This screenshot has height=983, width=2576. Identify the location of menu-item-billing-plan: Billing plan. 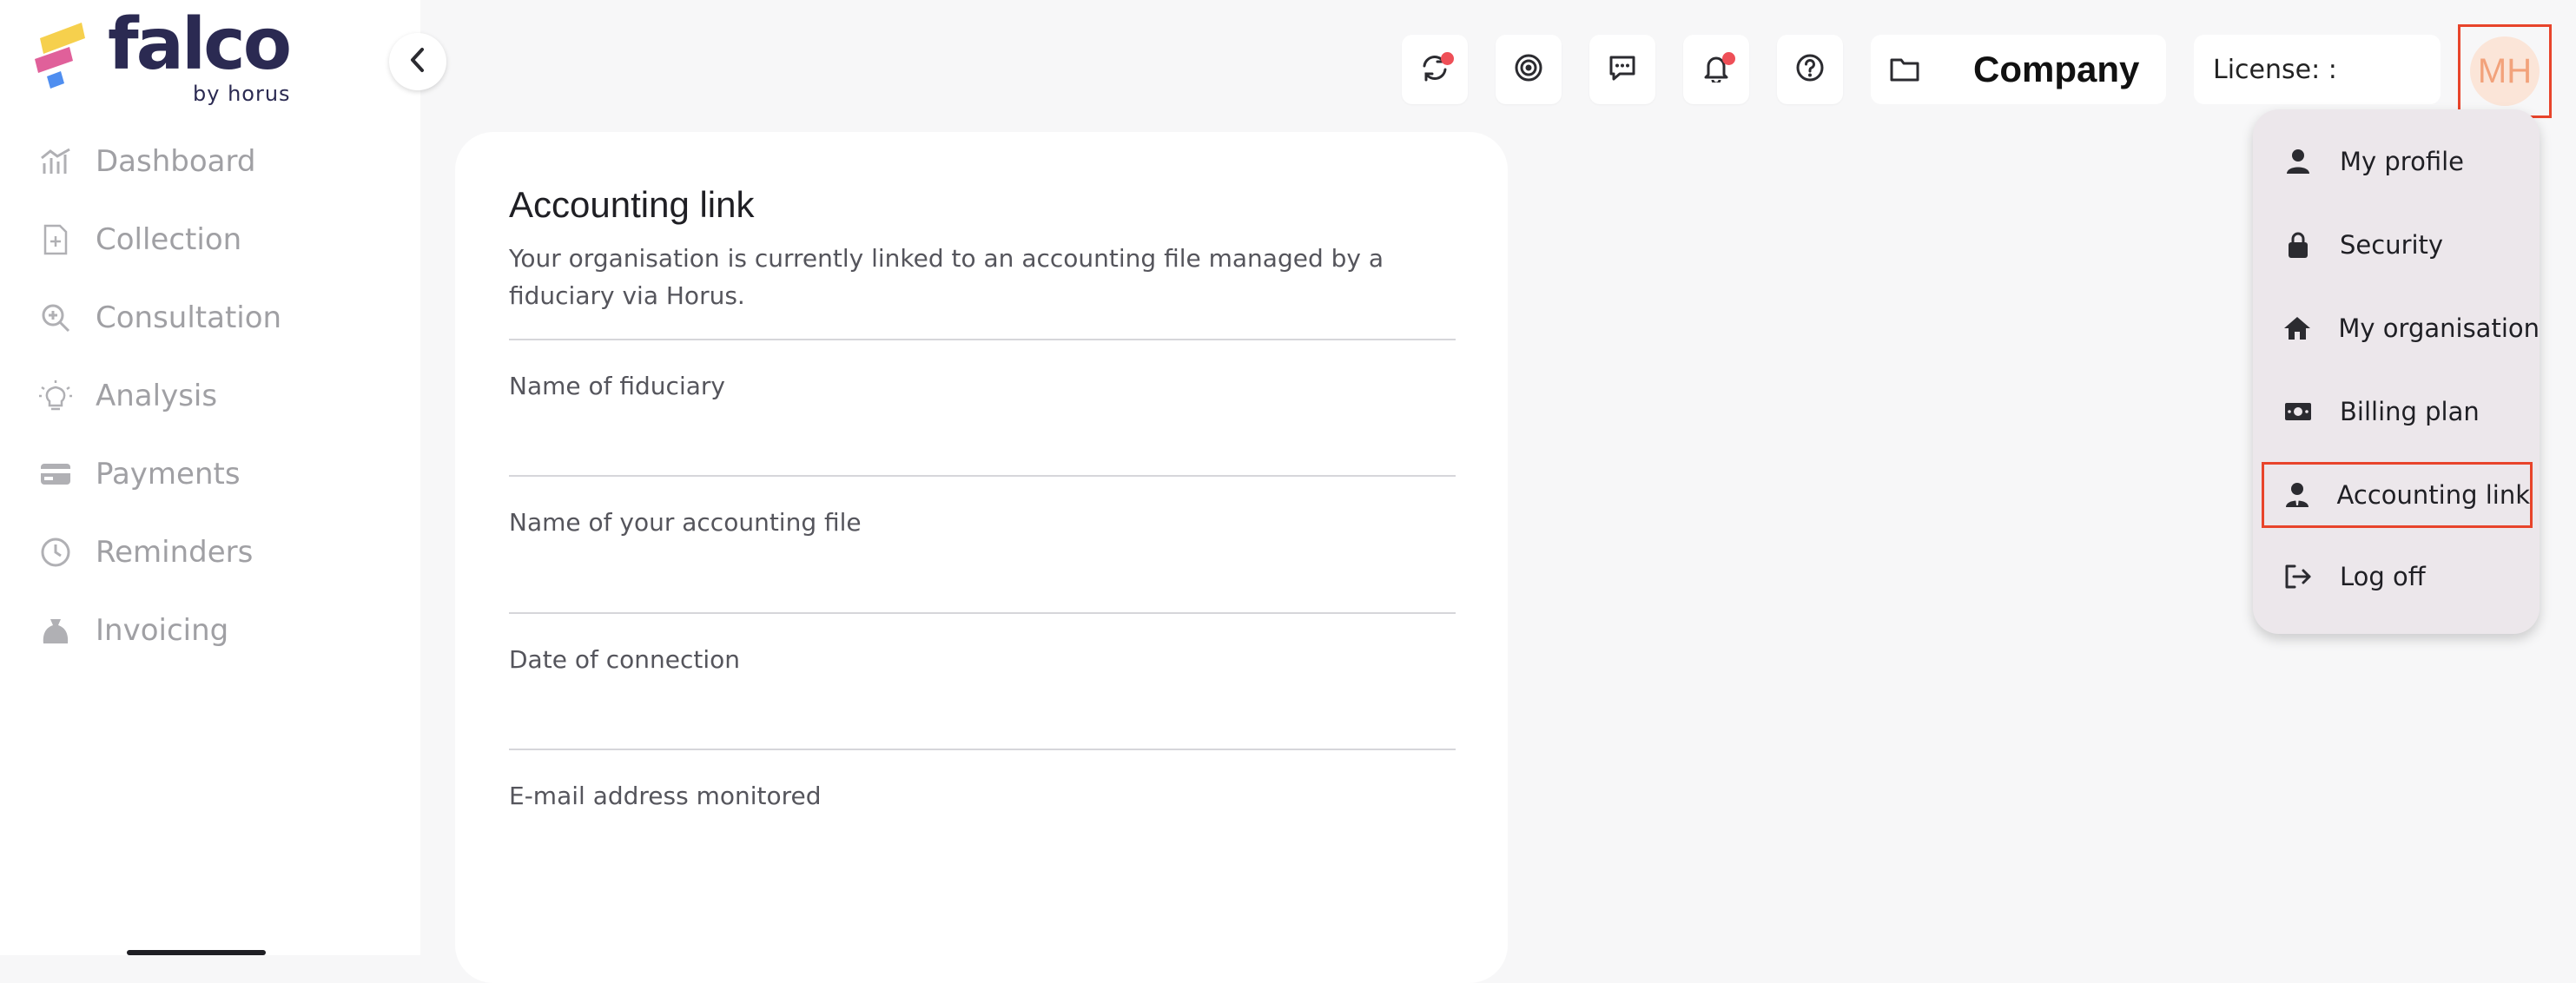
(2396, 412).